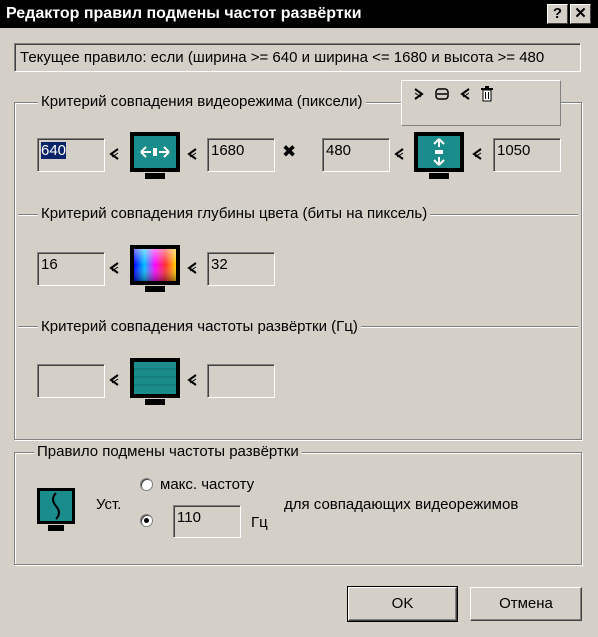 The image size is (598, 637). I want to click on close-button: ✕, so click(580, 14).